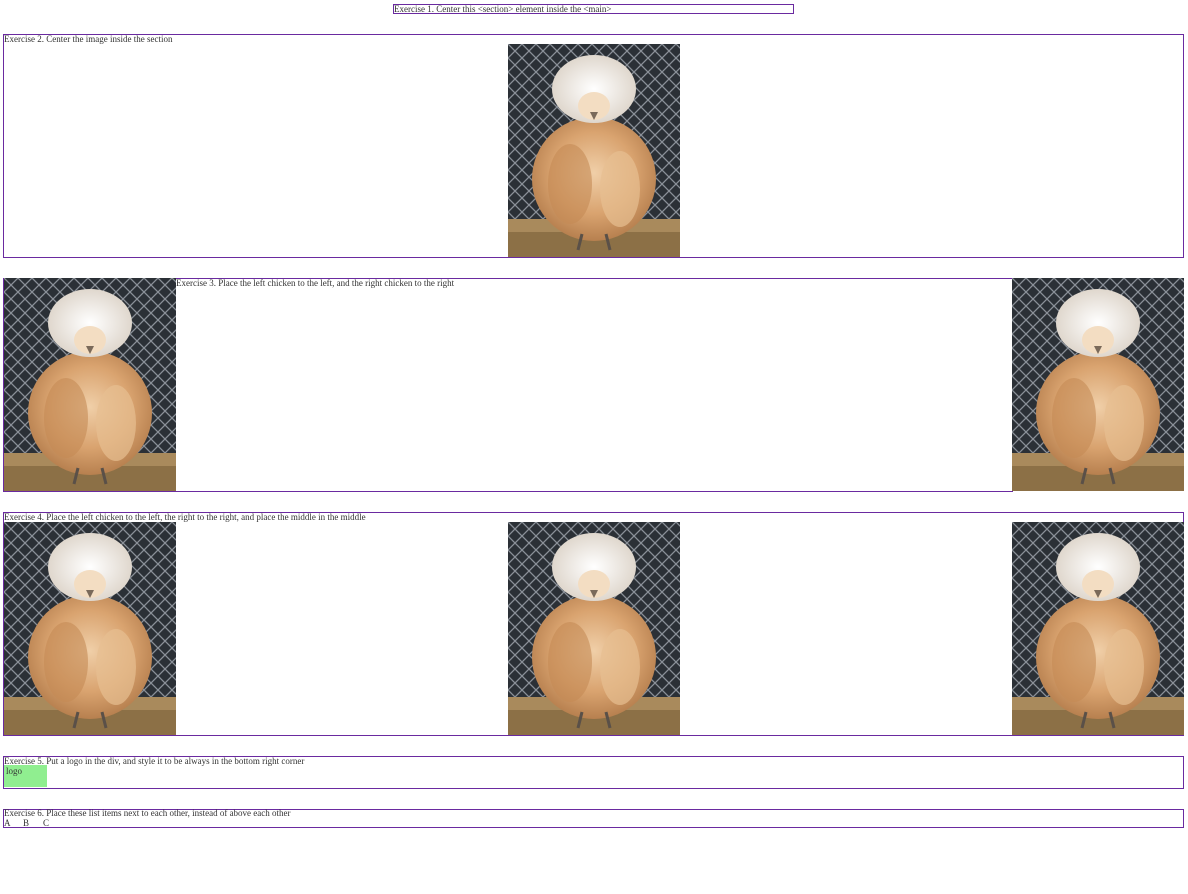 This screenshot has height=894, width=1188. I want to click on list-item: C, so click(46, 823).